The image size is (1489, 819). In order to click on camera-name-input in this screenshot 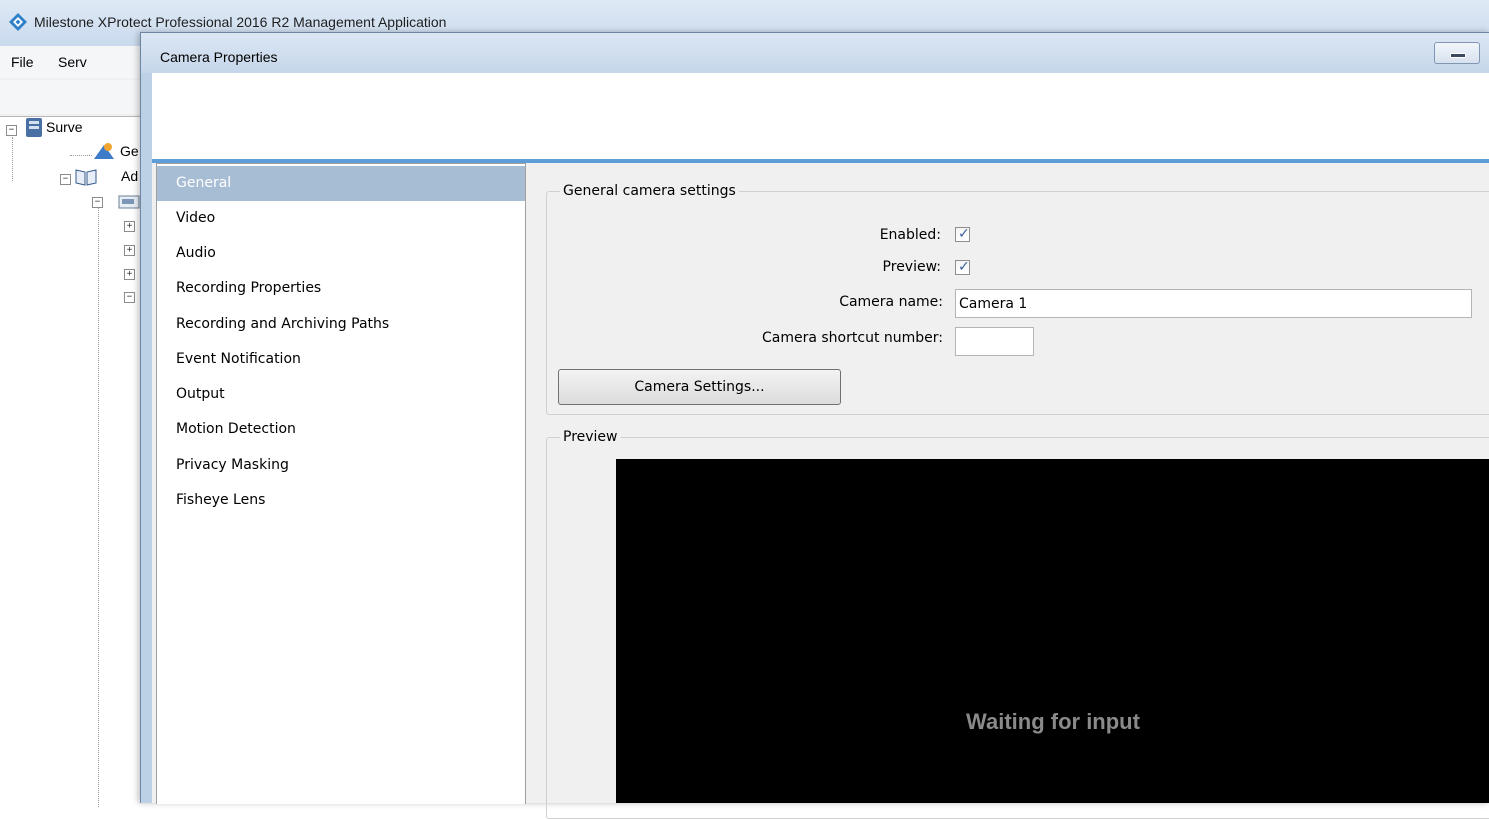, I will do `click(1213, 303)`.